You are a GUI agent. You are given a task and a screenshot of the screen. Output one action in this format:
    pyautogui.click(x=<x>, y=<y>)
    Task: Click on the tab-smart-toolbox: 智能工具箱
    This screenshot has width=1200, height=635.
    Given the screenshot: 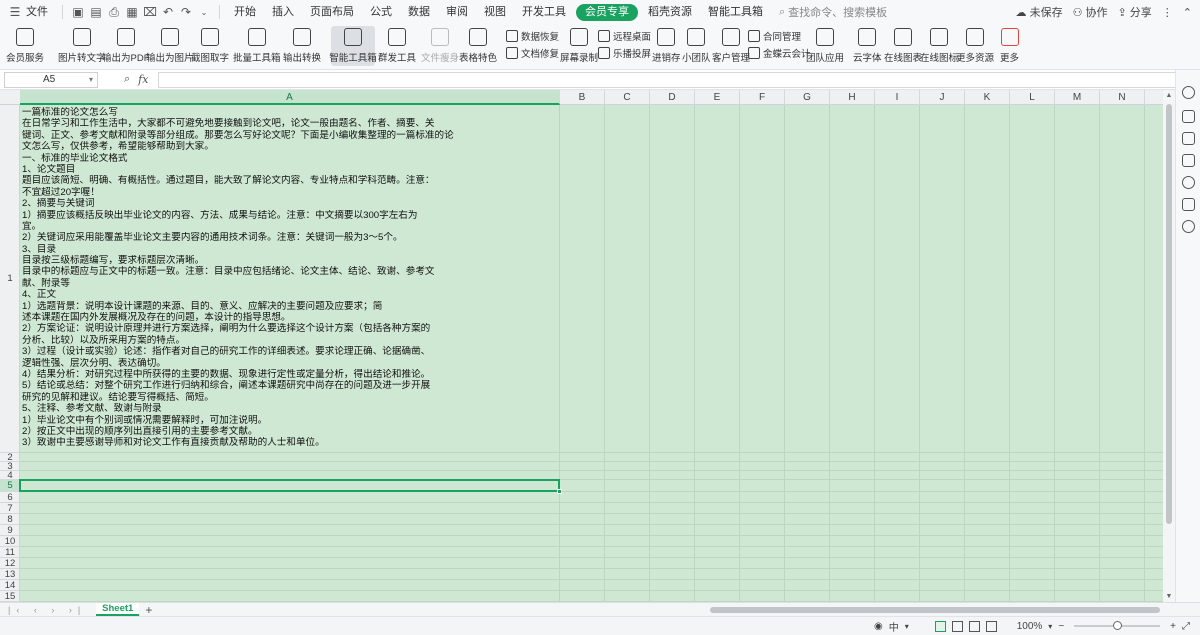 What is the action you would take?
    pyautogui.click(x=735, y=12)
    